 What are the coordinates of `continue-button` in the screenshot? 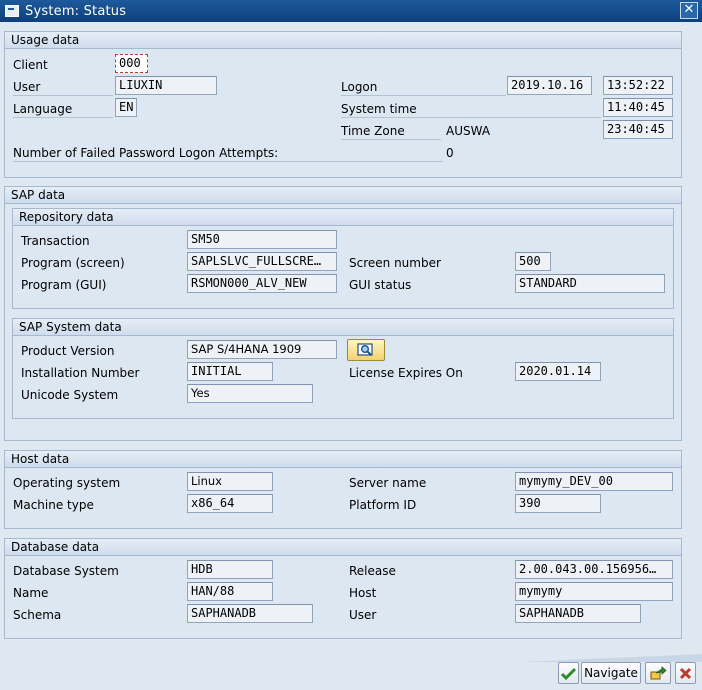 It's located at (568, 673).